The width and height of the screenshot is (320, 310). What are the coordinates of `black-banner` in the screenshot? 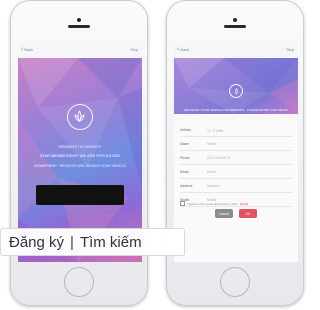 It's located at (80, 195).